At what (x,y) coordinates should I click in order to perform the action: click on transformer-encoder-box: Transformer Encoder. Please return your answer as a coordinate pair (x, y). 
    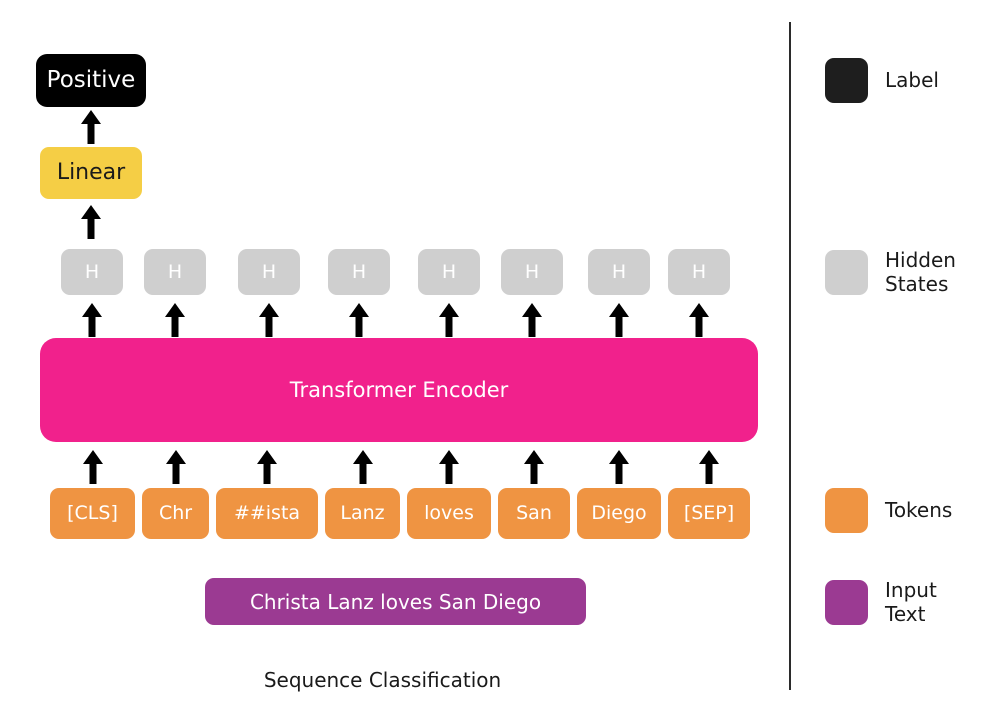
    Looking at the image, I should click on (399, 390).